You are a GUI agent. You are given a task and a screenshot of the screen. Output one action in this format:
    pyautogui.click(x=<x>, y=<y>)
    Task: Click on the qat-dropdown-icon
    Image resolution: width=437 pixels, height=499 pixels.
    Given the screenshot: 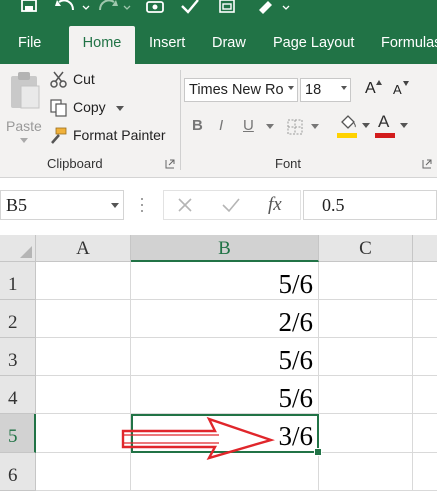 What is the action you would take?
    pyautogui.click(x=286, y=7)
    